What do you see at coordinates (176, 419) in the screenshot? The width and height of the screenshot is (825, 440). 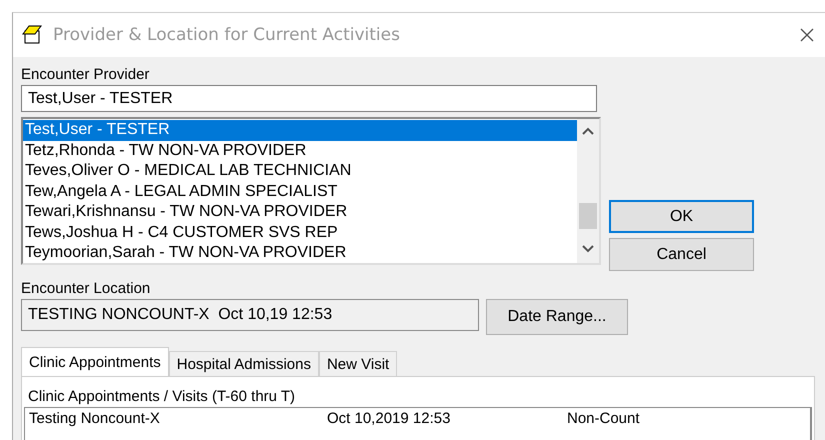 I see `table-cell: Testing Noncount-X` at bounding box center [176, 419].